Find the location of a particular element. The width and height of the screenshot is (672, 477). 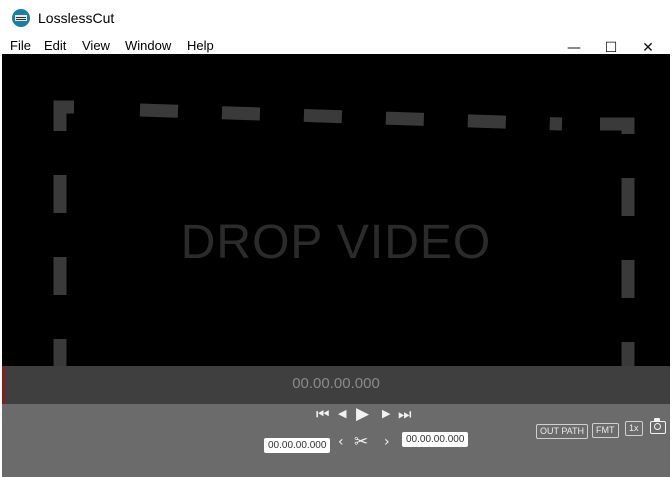

timeline: 00.00.00.000 is located at coordinates (336, 385).